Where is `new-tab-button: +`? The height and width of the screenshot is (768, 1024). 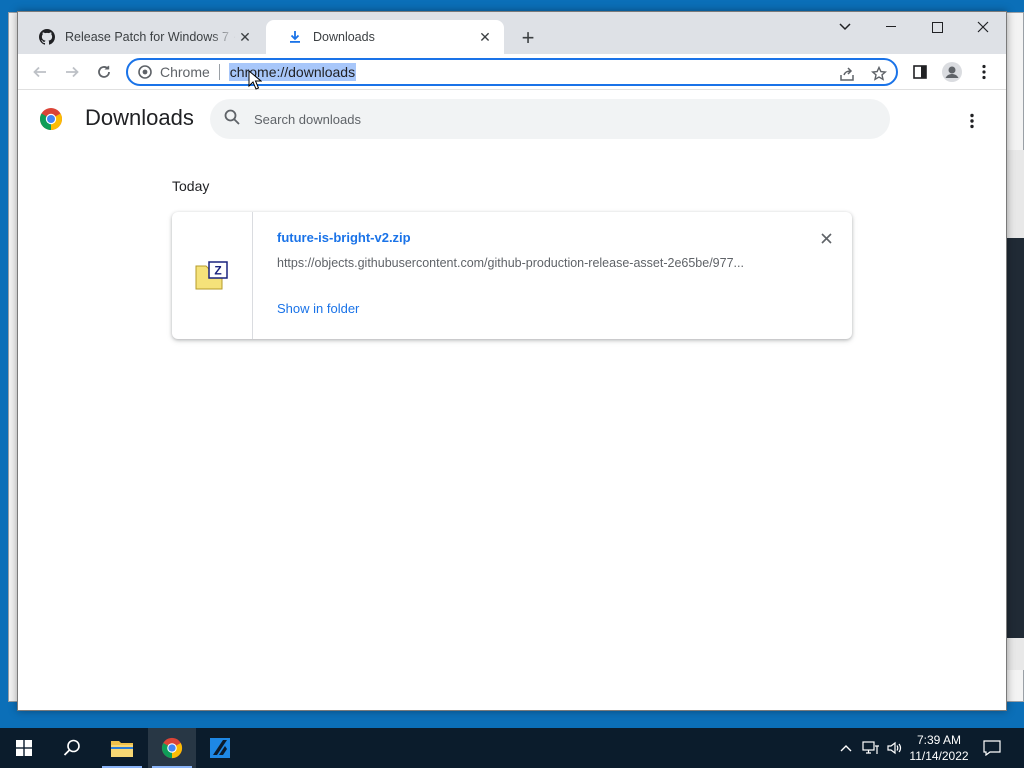 new-tab-button: + is located at coordinates (528, 37).